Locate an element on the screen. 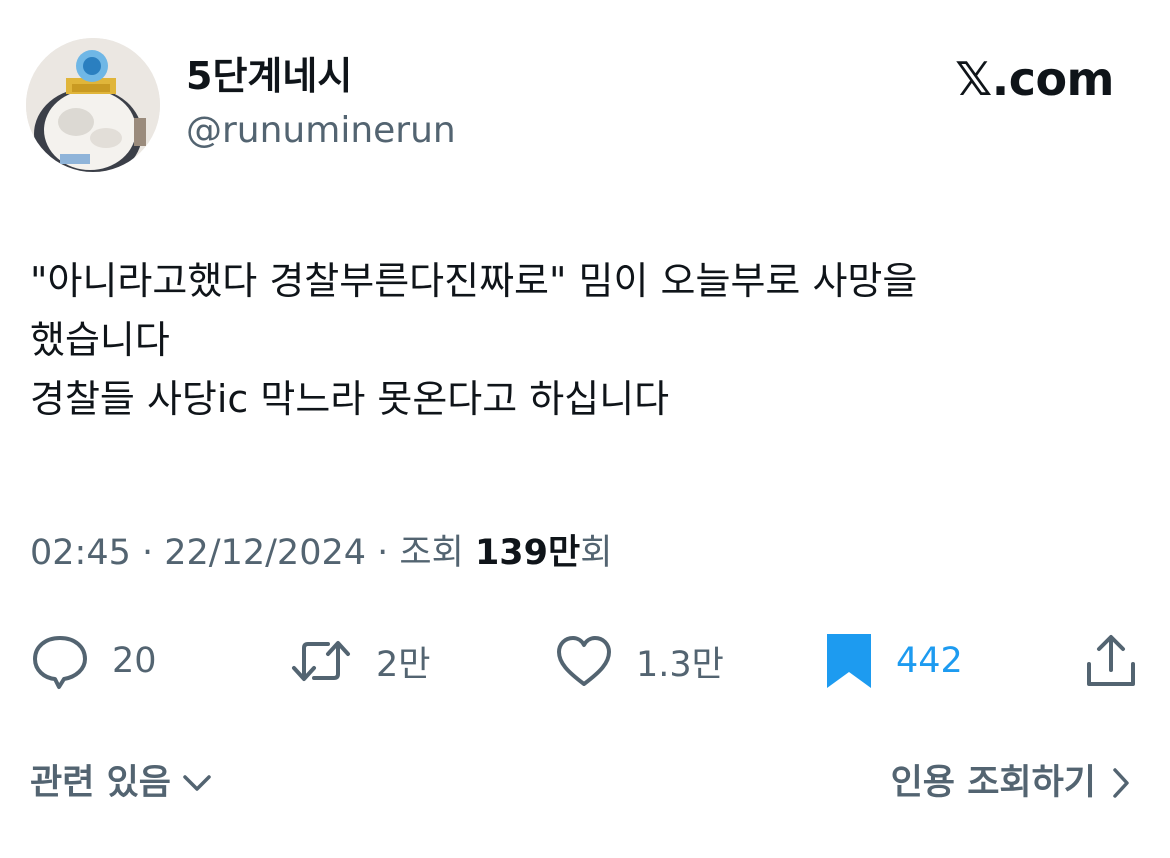 This screenshot has height=858, width=1170. tweet-meta: 02:45 · 22/12/2024 · 조회 139만회 is located at coordinates (321, 553).